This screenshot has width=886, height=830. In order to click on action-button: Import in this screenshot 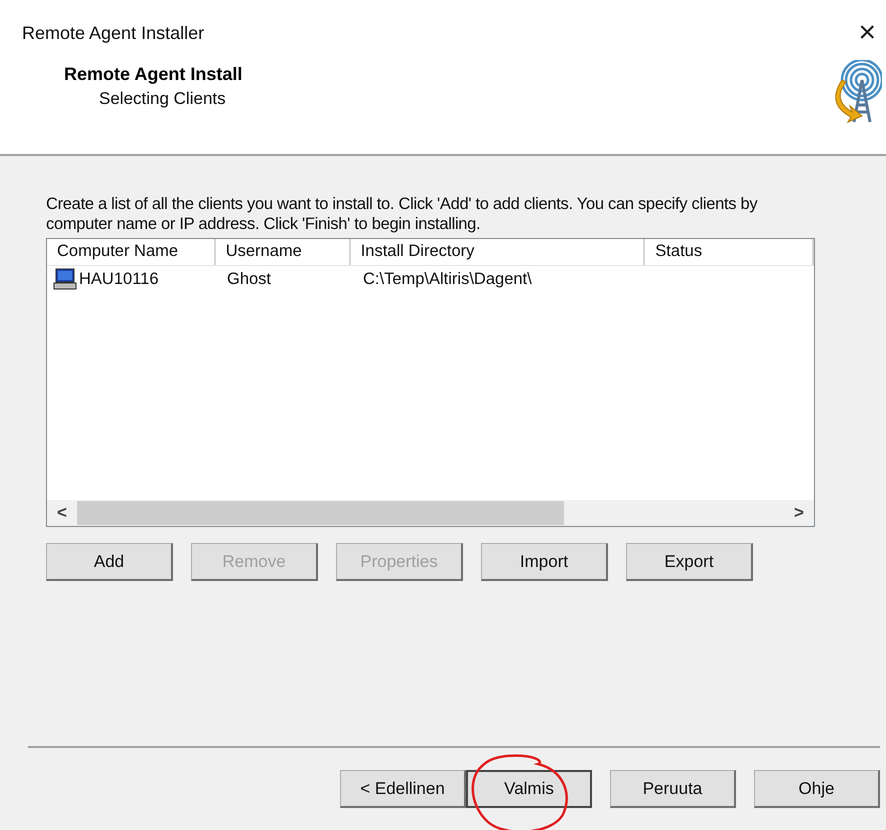, I will do `click(544, 562)`.